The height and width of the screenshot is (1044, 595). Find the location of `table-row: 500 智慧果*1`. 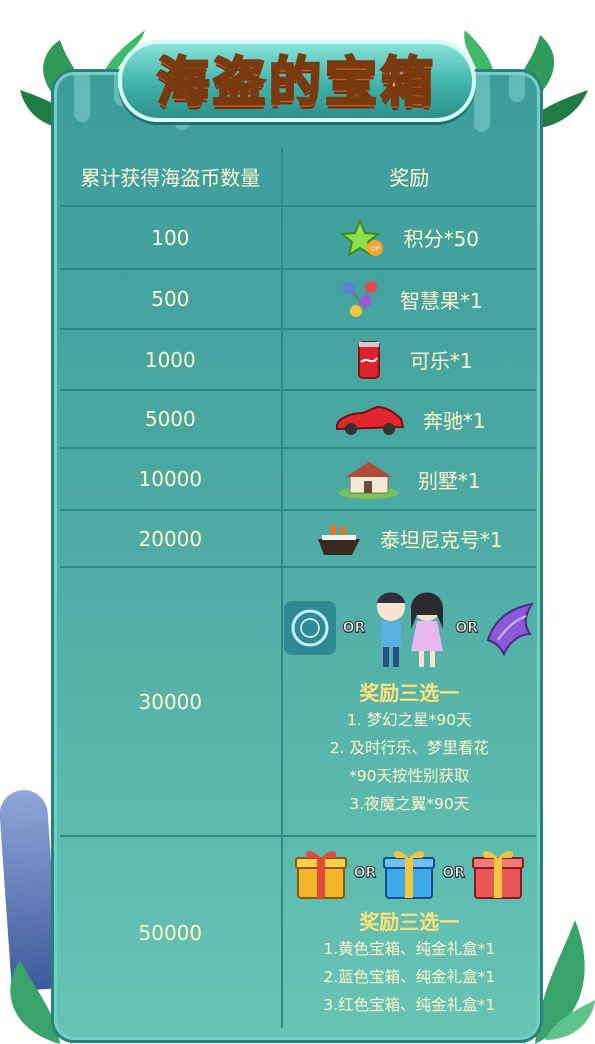

table-row: 500 智慧果*1 is located at coordinates (298, 299).